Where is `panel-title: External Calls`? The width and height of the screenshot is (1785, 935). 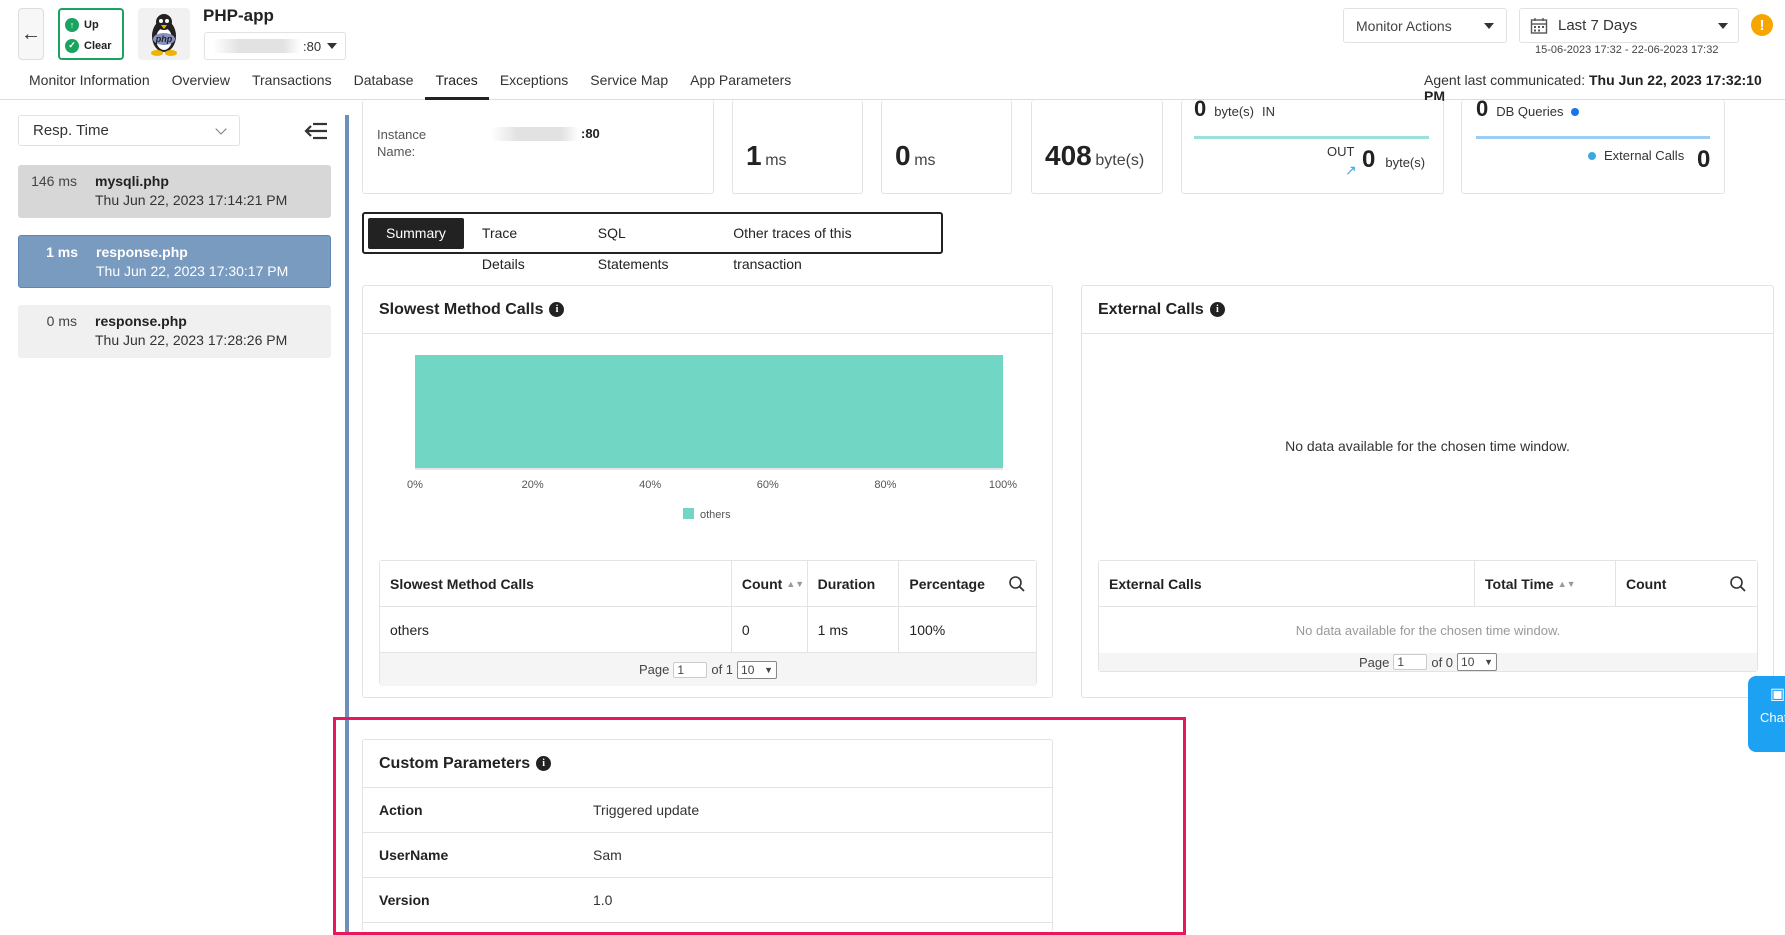
panel-title: External Calls is located at coordinates (1151, 309).